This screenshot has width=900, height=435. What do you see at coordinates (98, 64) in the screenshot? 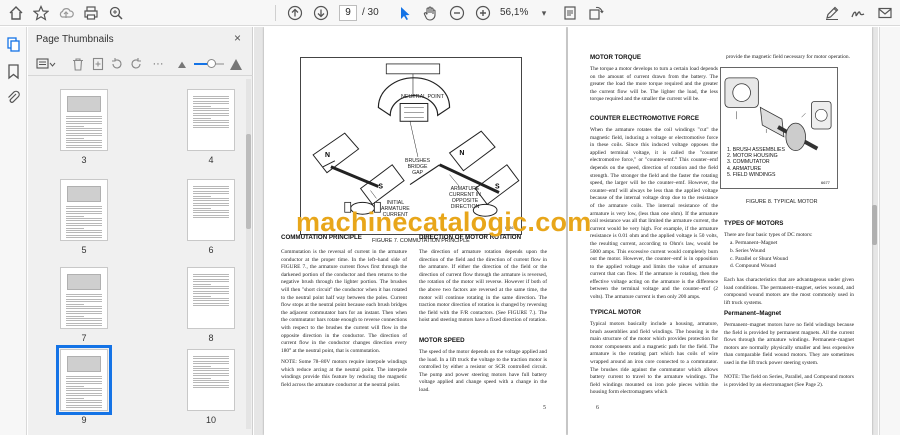
I see `insert-page-icon` at bounding box center [98, 64].